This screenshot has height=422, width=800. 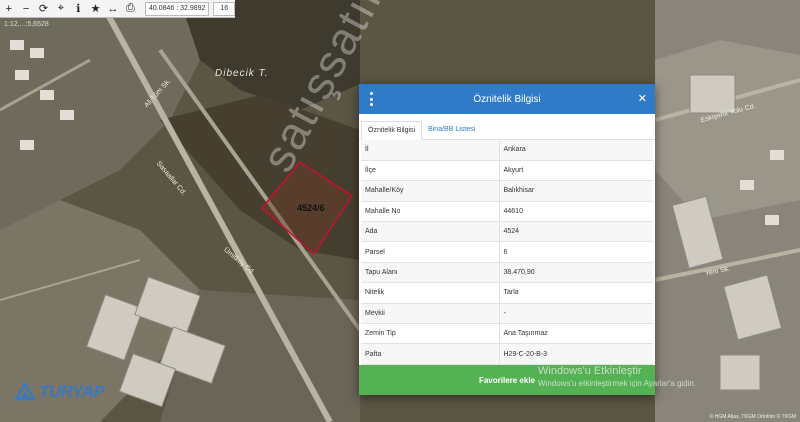 I want to click on table-row: Pafta H29-C-20-B-3, so click(x=507, y=354).